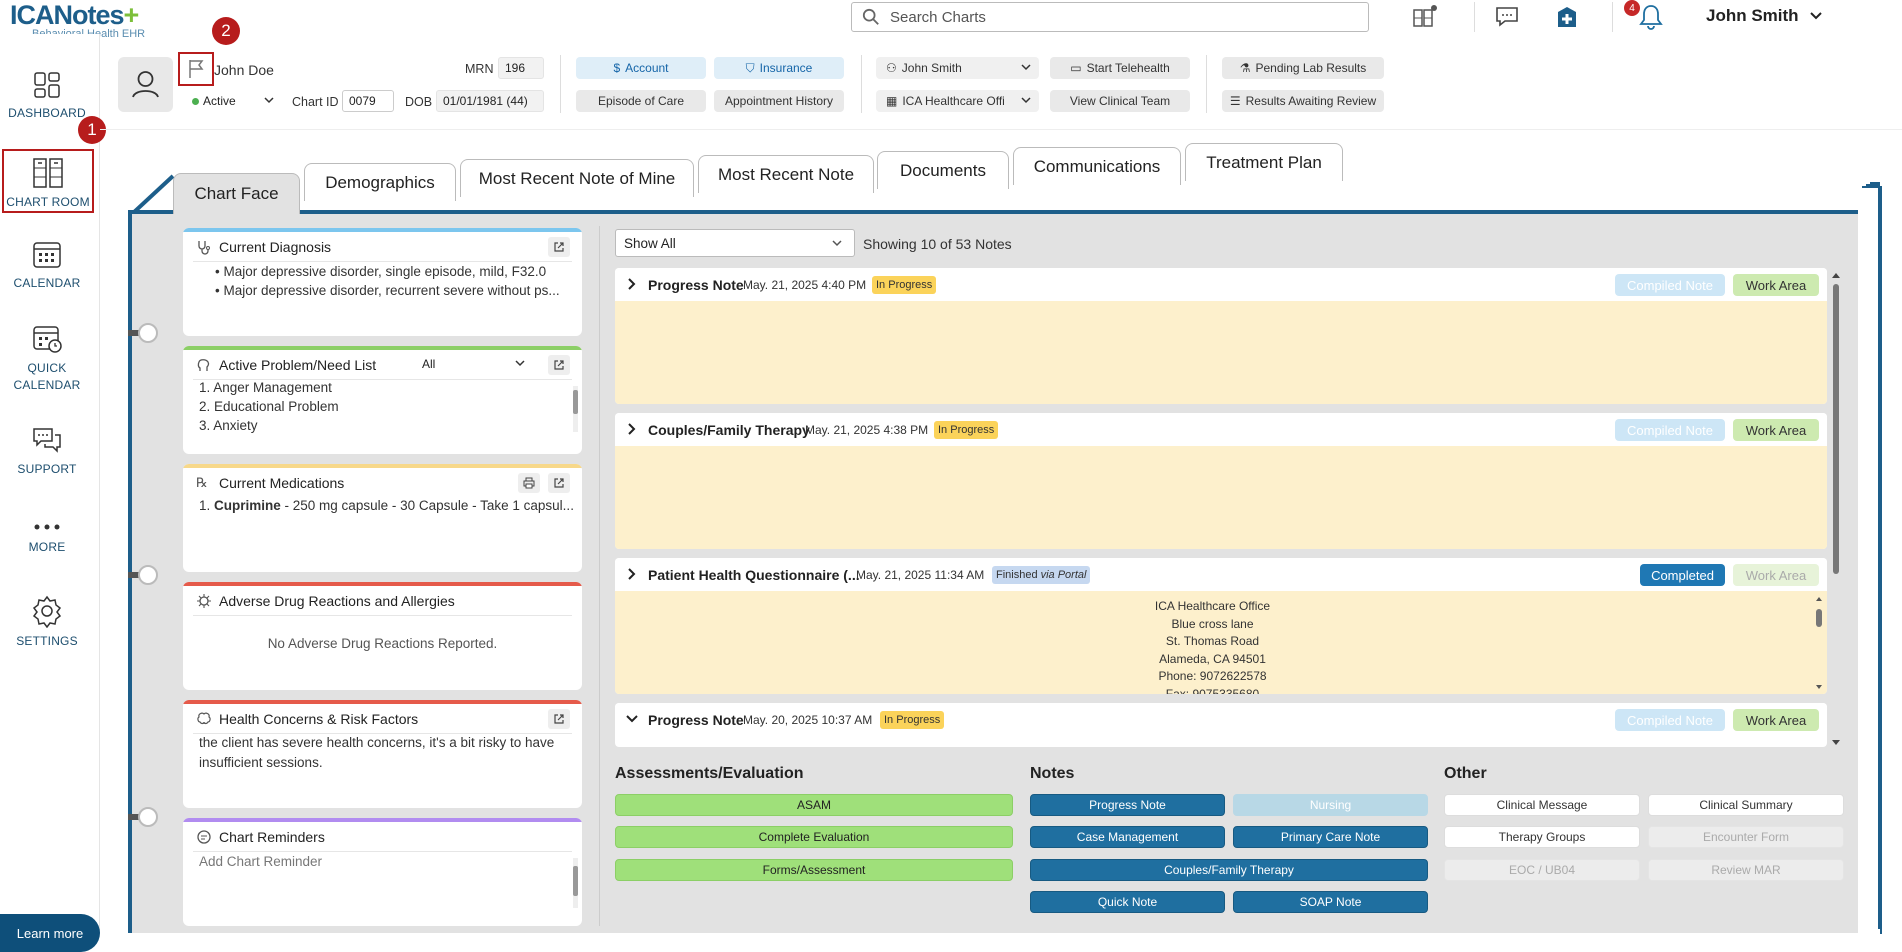 Image resolution: width=1902 pixels, height=952 pixels. I want to click on learn-more-button: Learn more, so click(50, 933).